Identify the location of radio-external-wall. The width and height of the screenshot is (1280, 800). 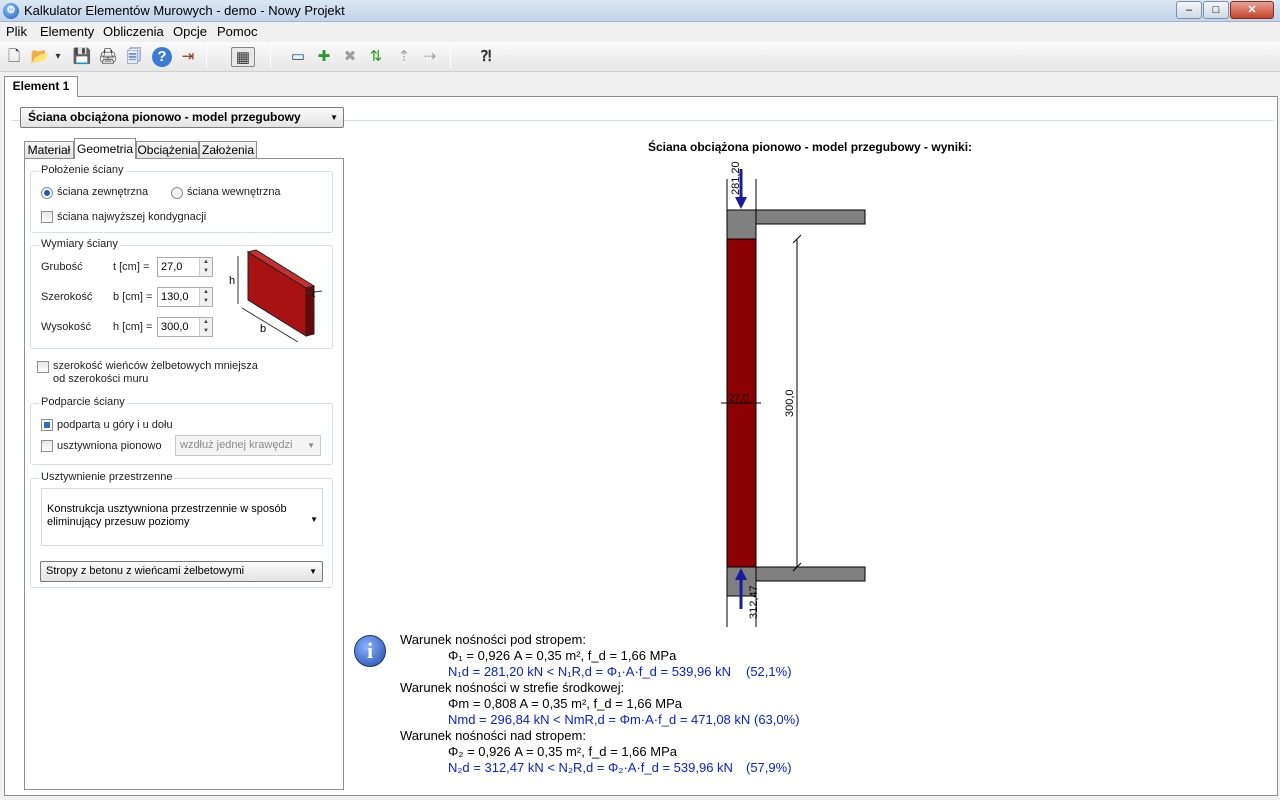
(47, 193).